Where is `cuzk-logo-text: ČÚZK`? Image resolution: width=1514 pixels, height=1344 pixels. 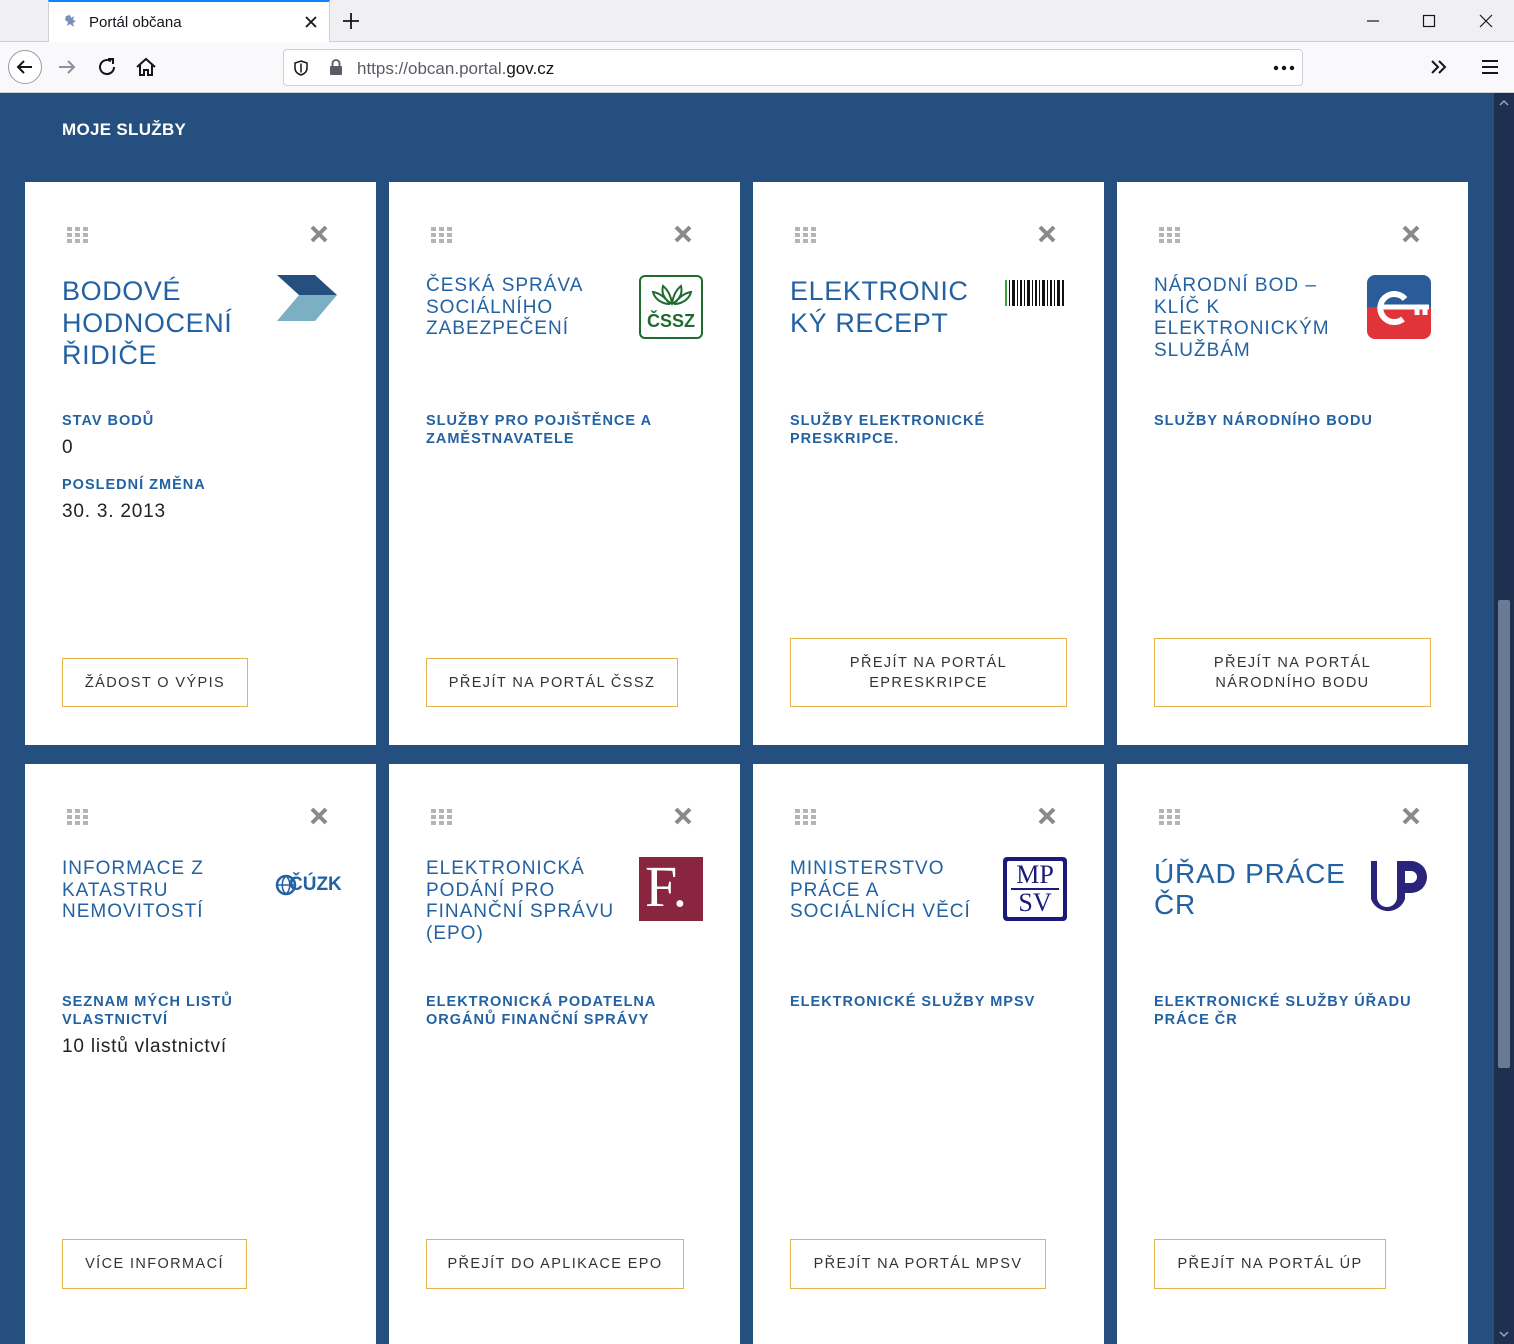 cuzk-logo-text: ČÚZK is located at coordinates (315, 884).